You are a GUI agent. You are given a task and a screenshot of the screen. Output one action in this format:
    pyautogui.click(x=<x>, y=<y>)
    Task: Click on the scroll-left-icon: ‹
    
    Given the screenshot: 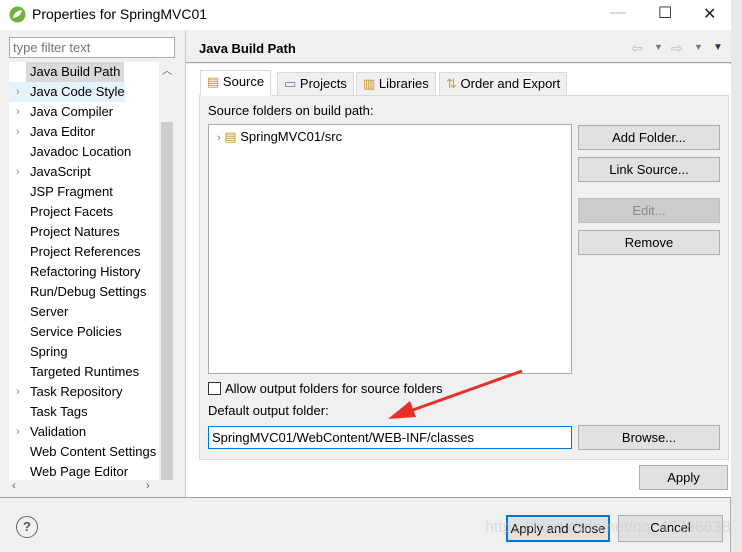 What is the action you would take?
    pyautogui.click(x=14, y=486)
    